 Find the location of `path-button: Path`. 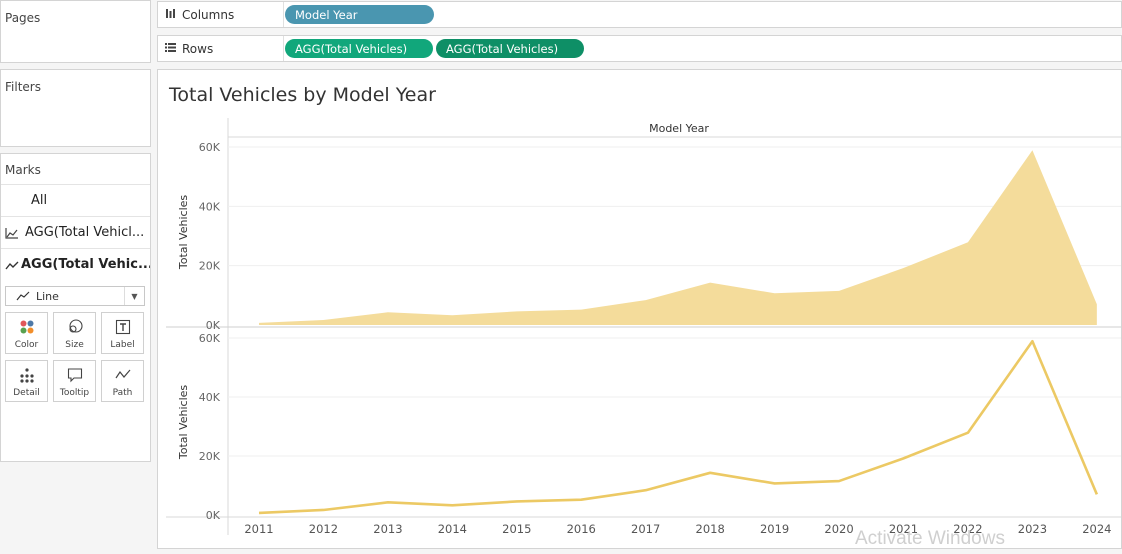

path-button: Path is located at coordinates (122, 381).